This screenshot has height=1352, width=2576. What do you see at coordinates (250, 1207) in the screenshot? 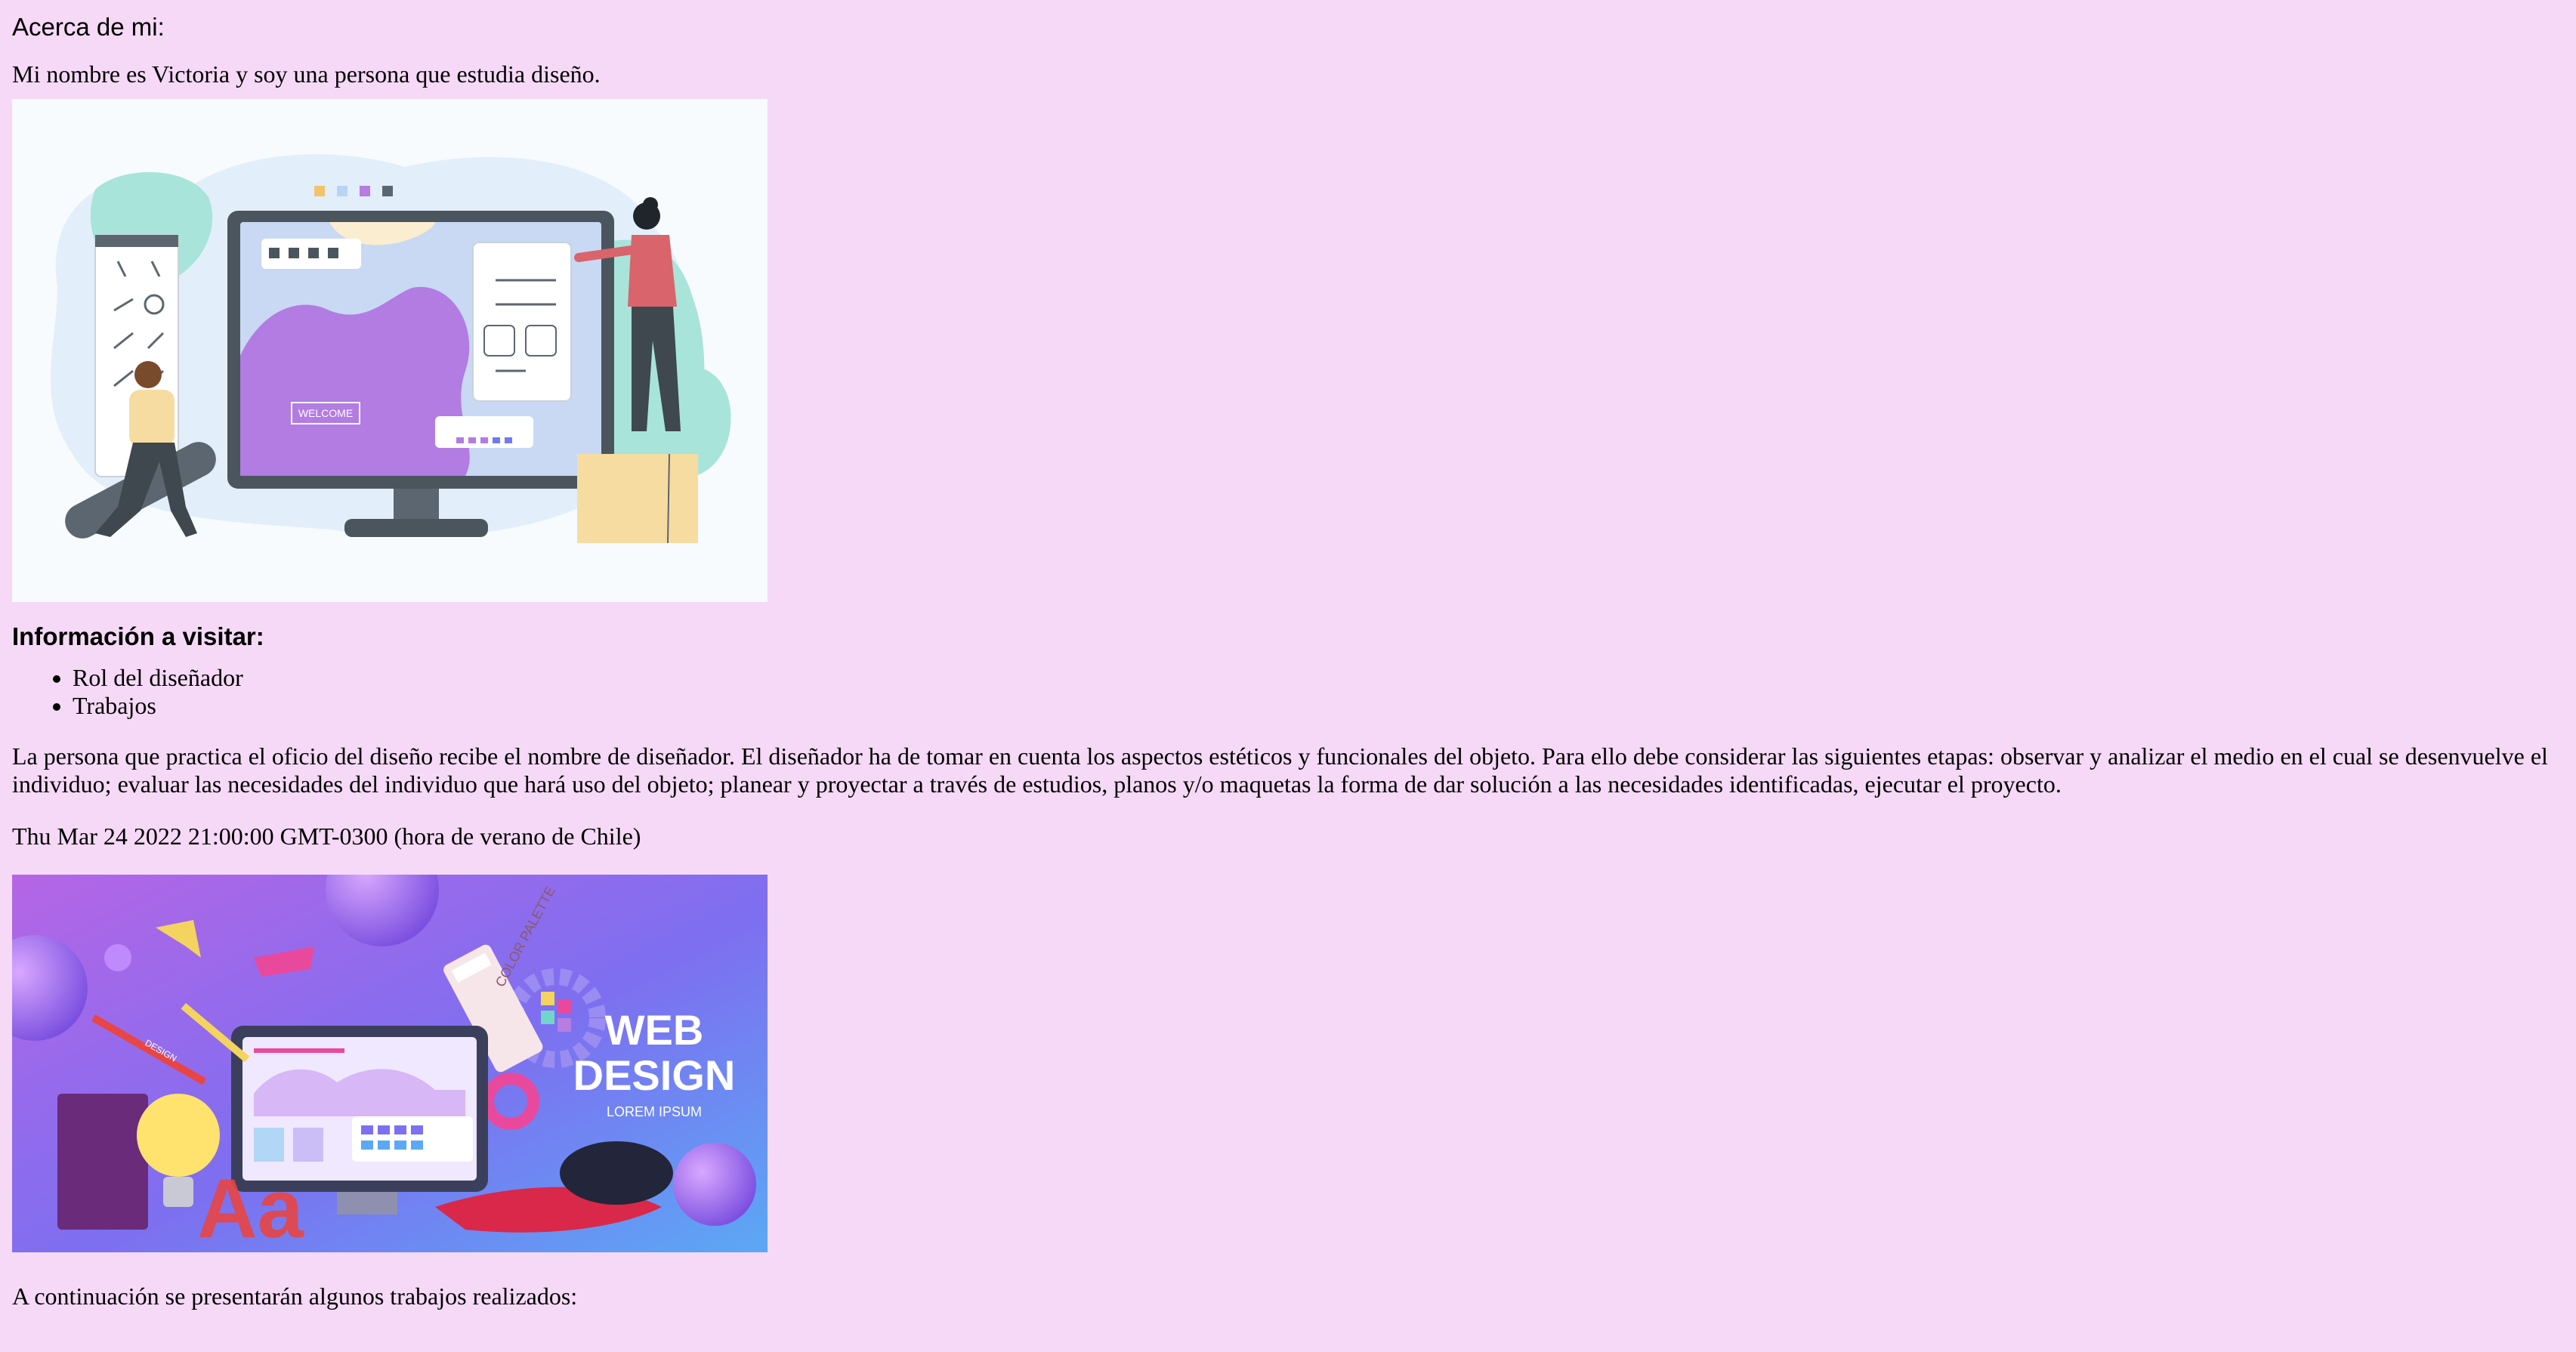
I see `aa-letters: Aa` at bounding box center [250, 1207].